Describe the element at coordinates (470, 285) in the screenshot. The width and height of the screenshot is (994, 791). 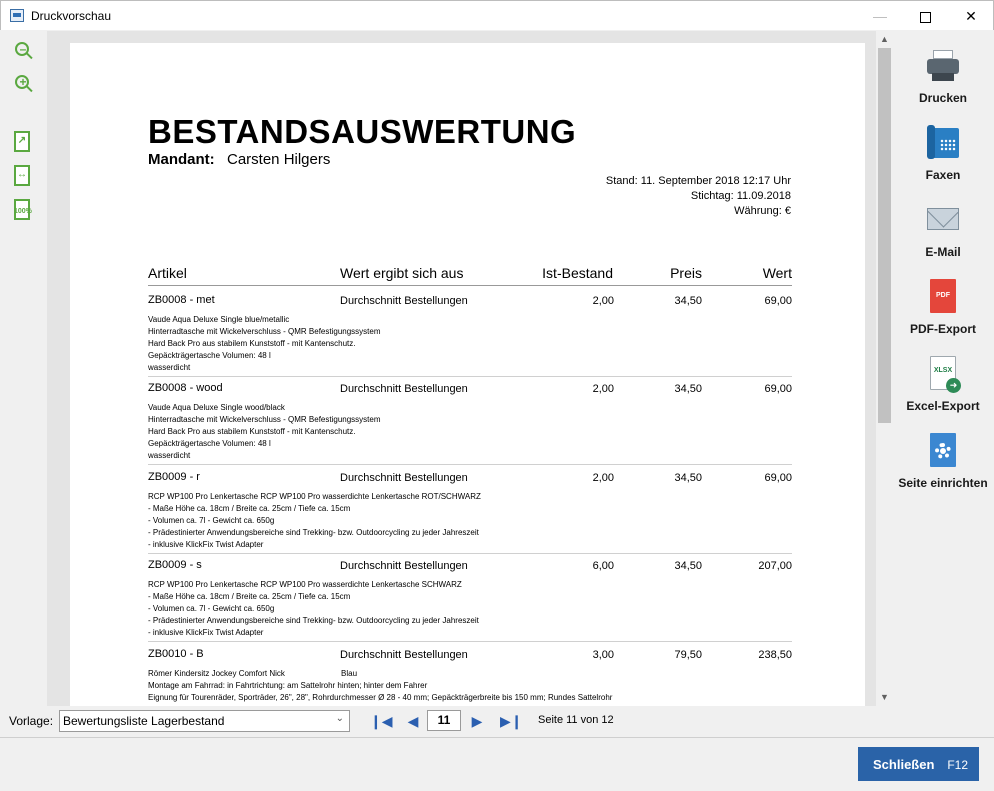
I see `header-divider` at that location.